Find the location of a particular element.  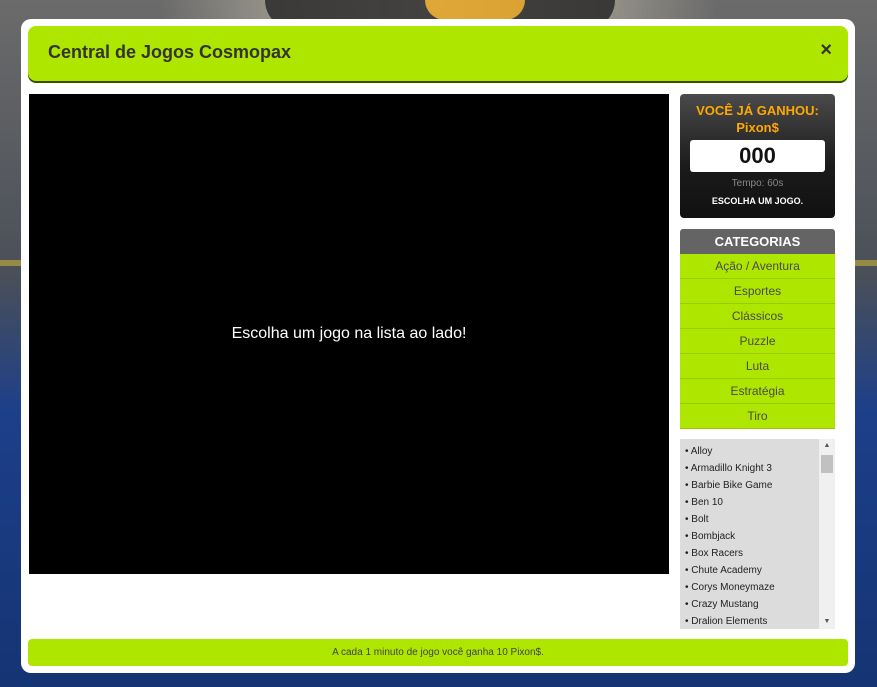

won-label-line2: Pixon$ is located at coordinates (757, 127).